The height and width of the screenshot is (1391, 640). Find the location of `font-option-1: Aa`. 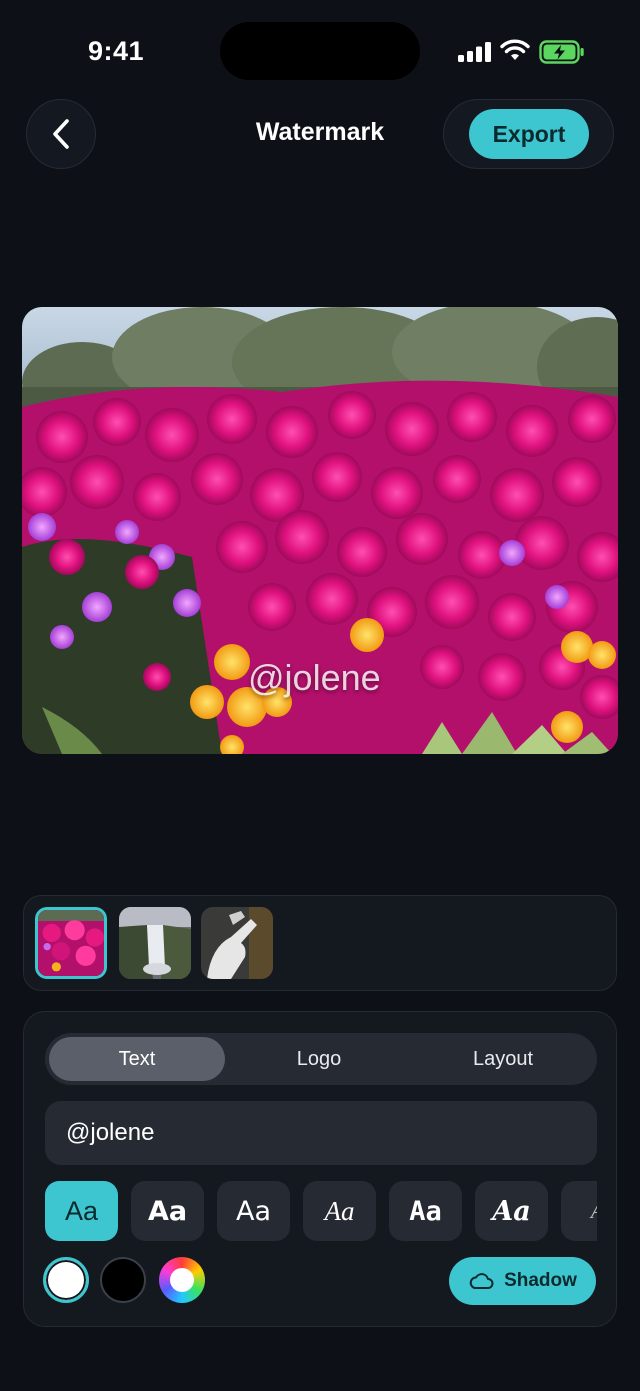

font-option-1: Aa is located at coordinates (81, 1211).